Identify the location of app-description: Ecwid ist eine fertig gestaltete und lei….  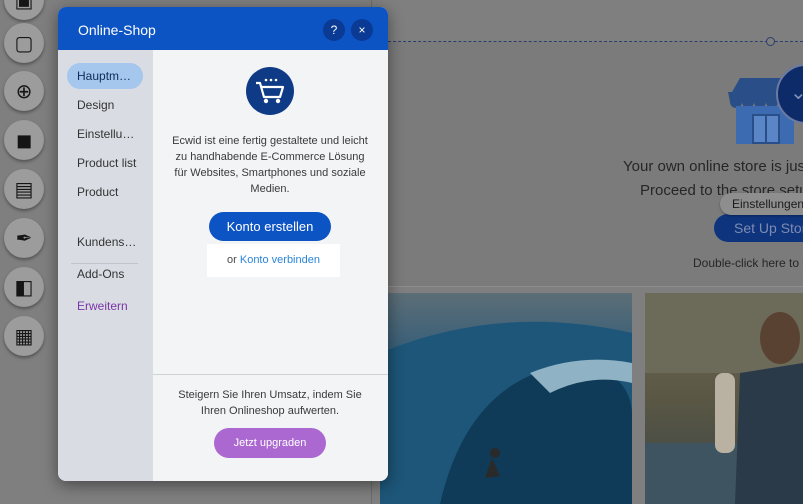
(270, 165).